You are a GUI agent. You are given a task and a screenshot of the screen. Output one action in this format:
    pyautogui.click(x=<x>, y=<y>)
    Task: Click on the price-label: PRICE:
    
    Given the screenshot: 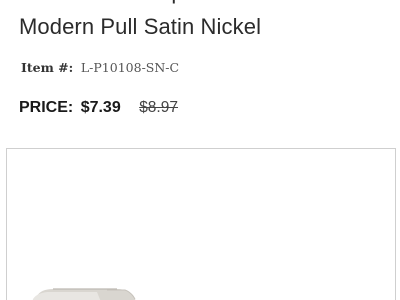 What is the action you would take?
    pyautogui.click(x=46, y=107)
    